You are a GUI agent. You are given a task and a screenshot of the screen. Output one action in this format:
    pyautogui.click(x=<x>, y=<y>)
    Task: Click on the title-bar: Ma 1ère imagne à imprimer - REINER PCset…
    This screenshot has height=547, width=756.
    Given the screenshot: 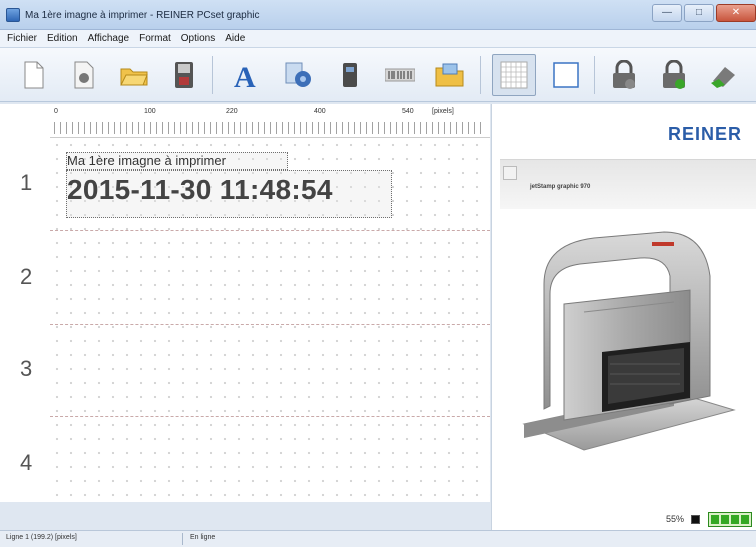 What is the action you would take?
    pyautogui.click(x=378, y=15)
    